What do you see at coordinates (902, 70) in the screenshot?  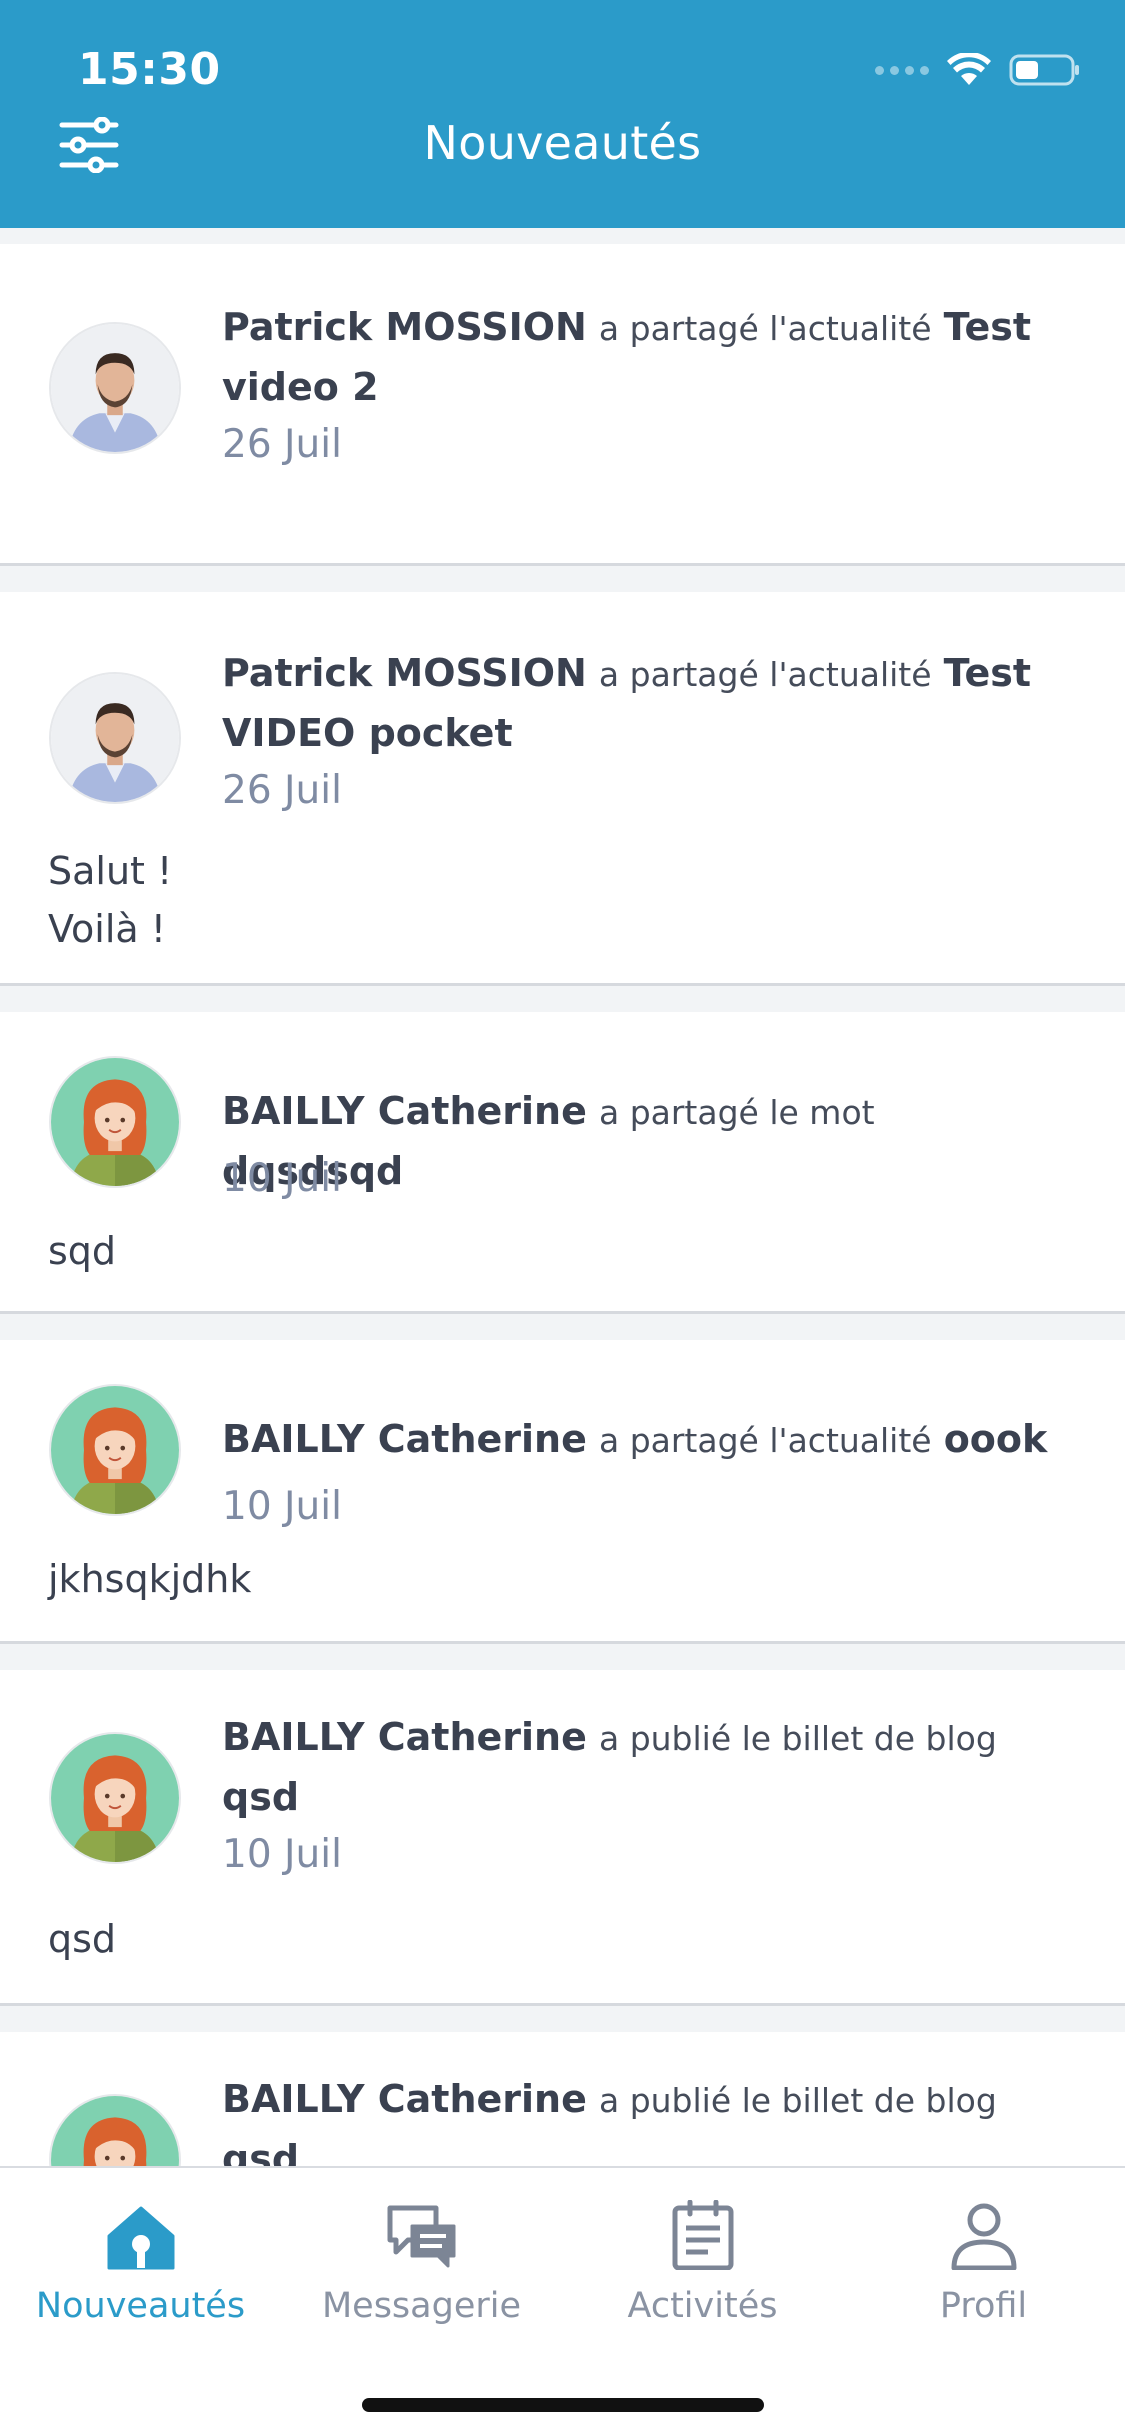 I see `signal-icon` at bounding box center [902, 70].